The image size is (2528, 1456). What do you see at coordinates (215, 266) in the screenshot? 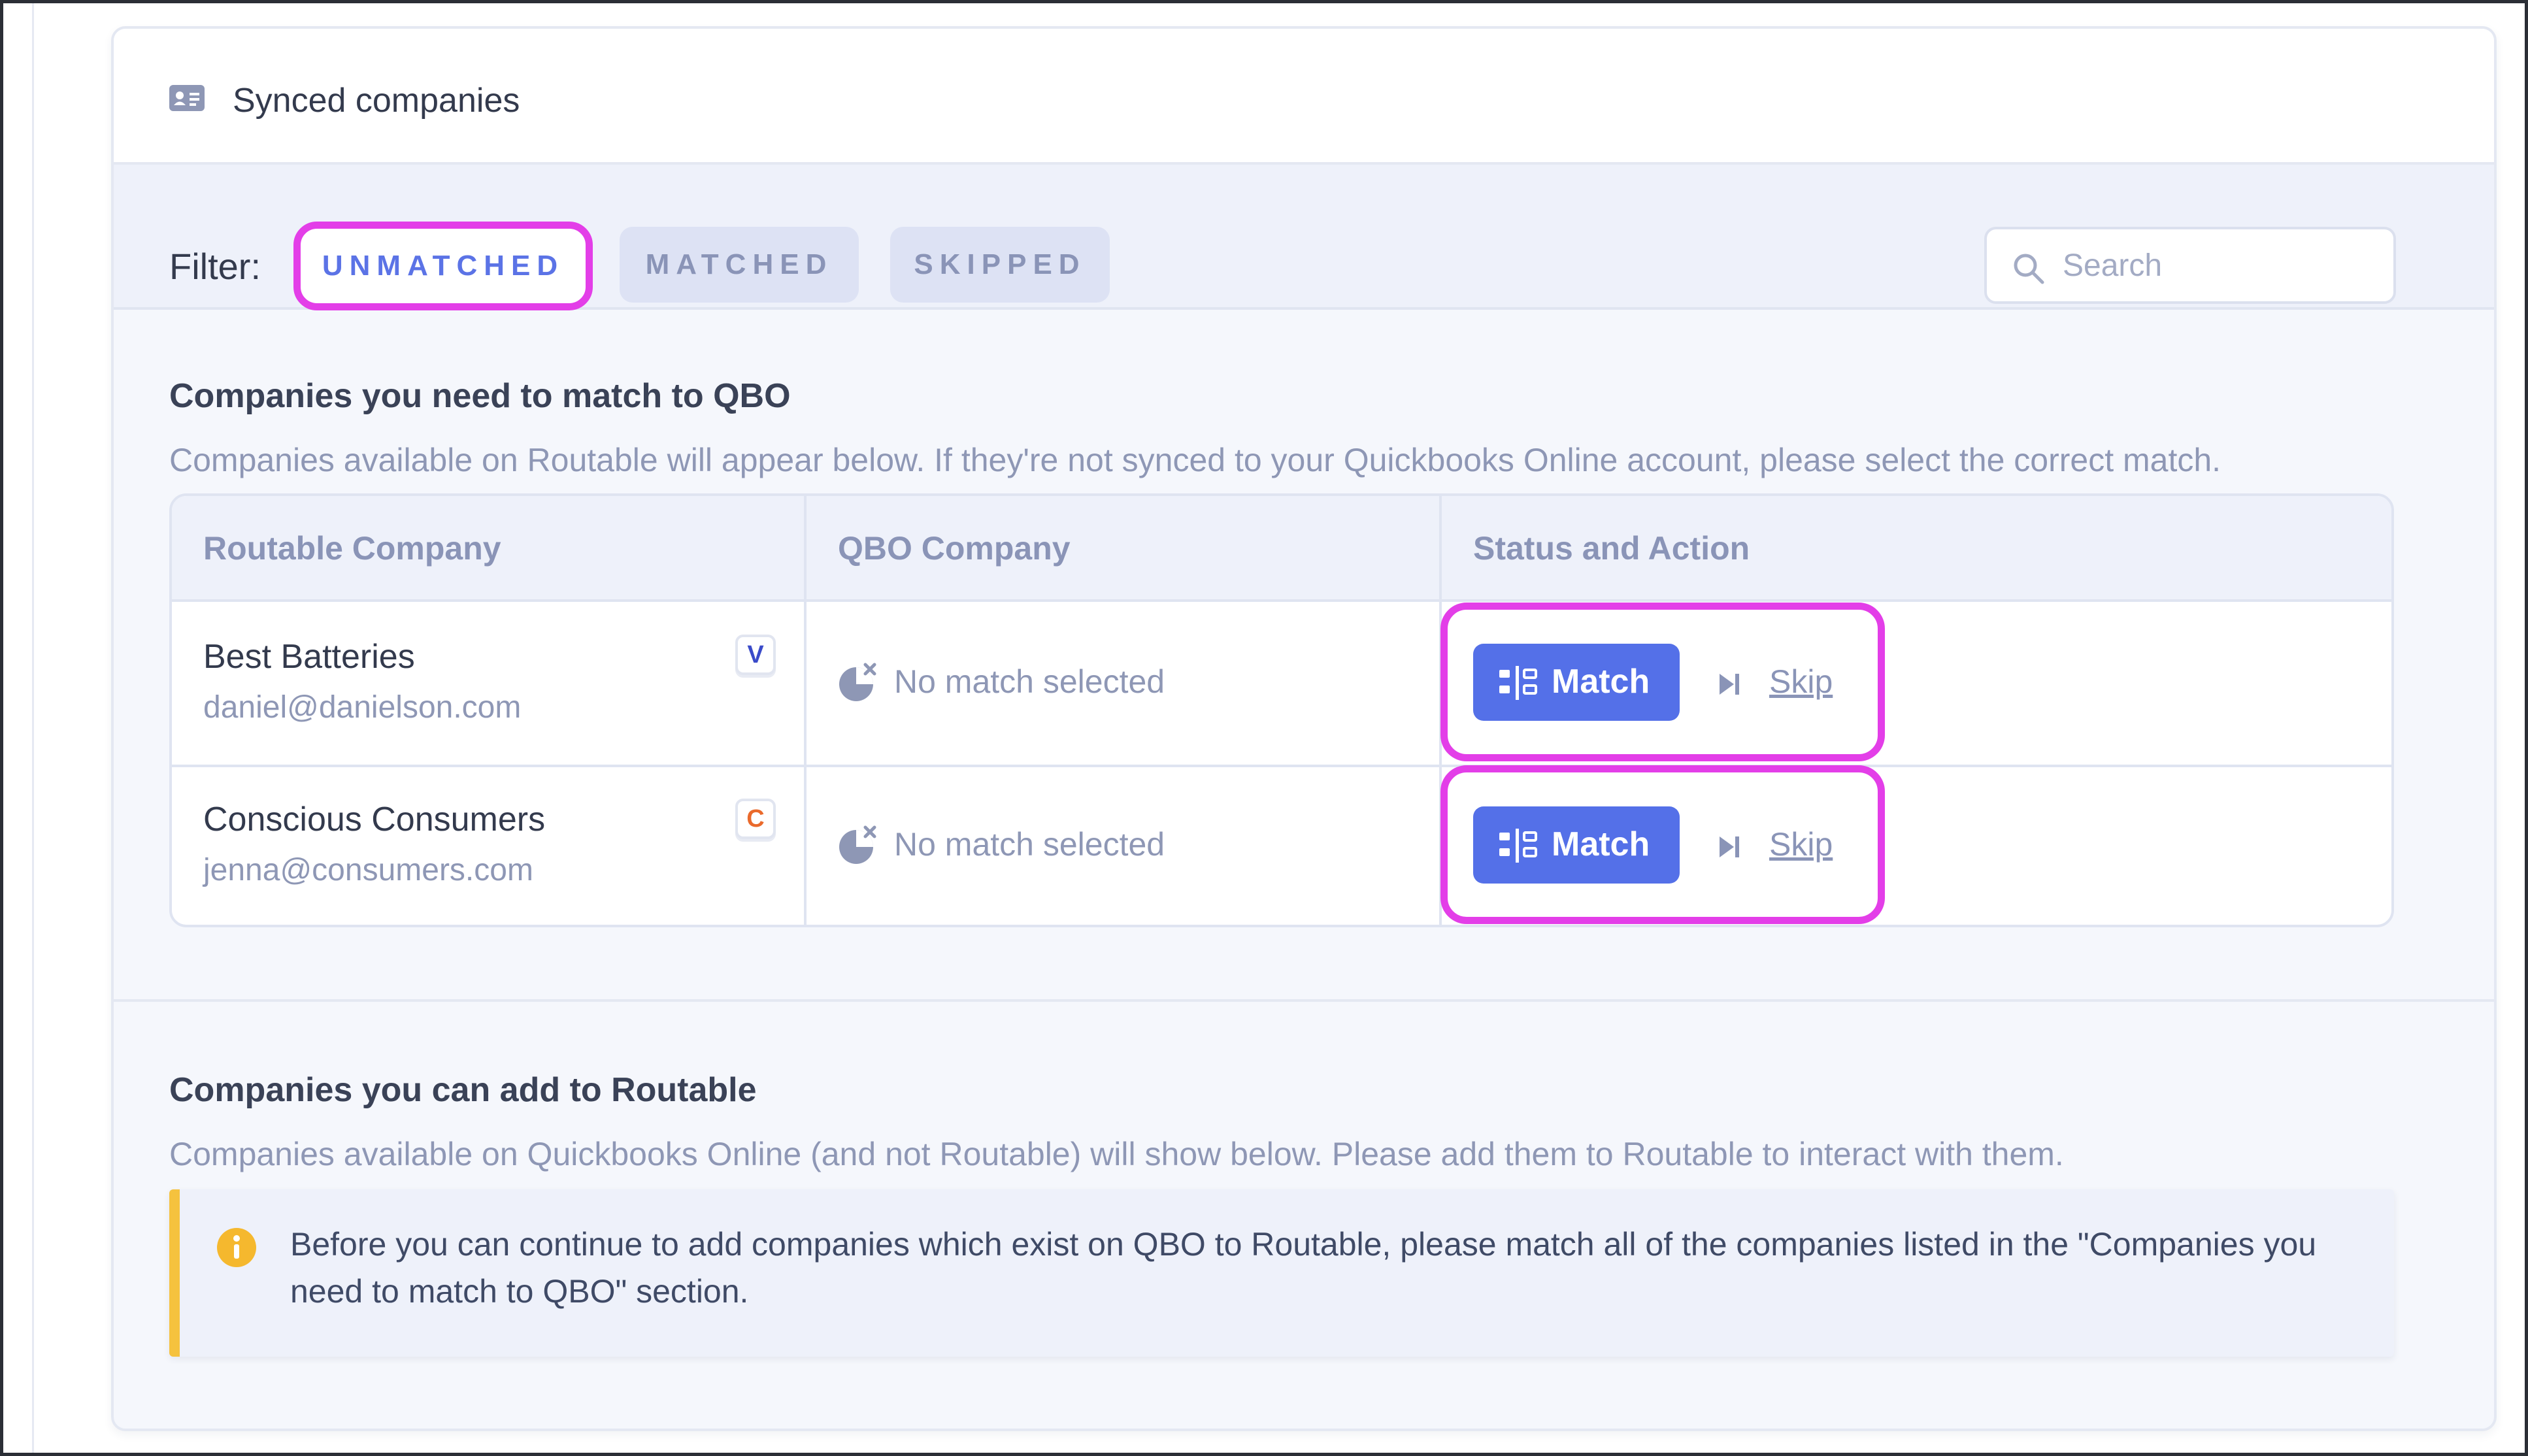
I see `filter-label: Filter:` at bounding box center [215, 266].